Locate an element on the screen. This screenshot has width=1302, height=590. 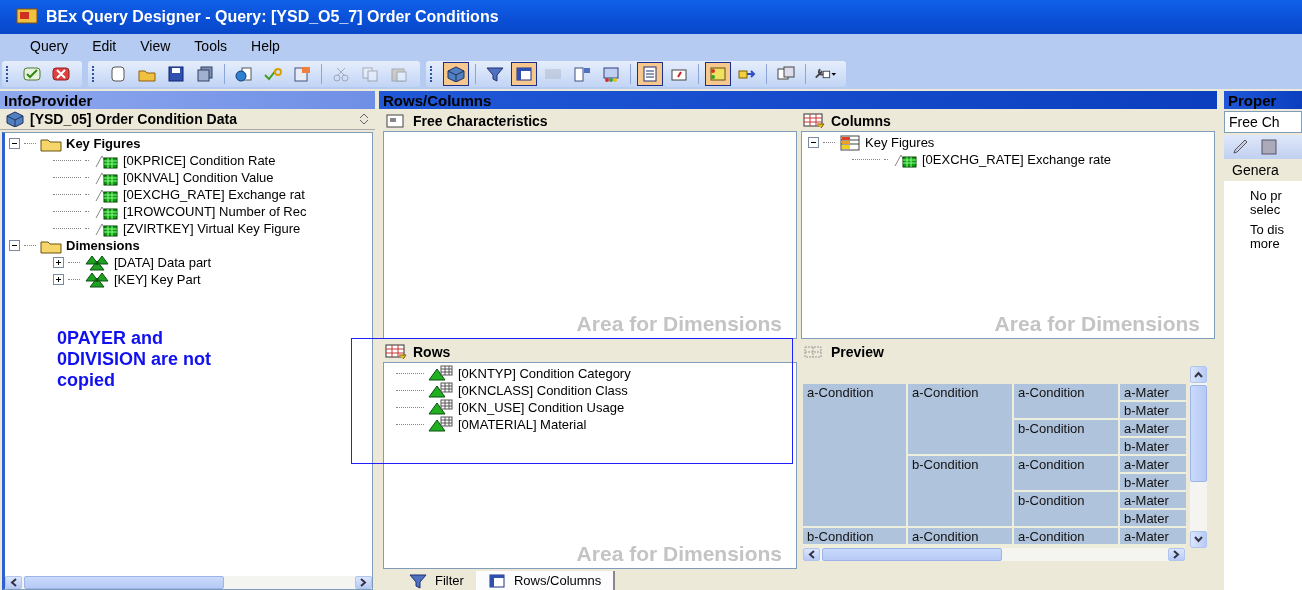
list-icon is located at coordinates (582, 73).